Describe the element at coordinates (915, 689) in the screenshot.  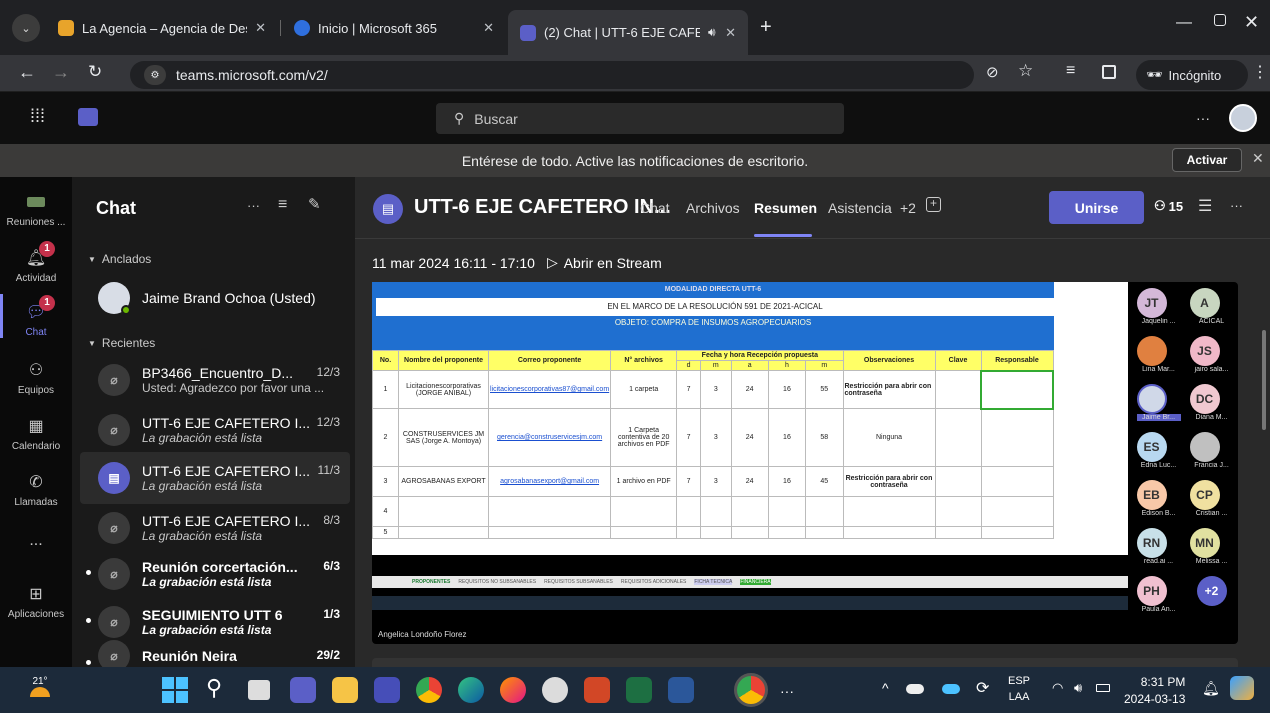
I see `cloud-icon` at that location.